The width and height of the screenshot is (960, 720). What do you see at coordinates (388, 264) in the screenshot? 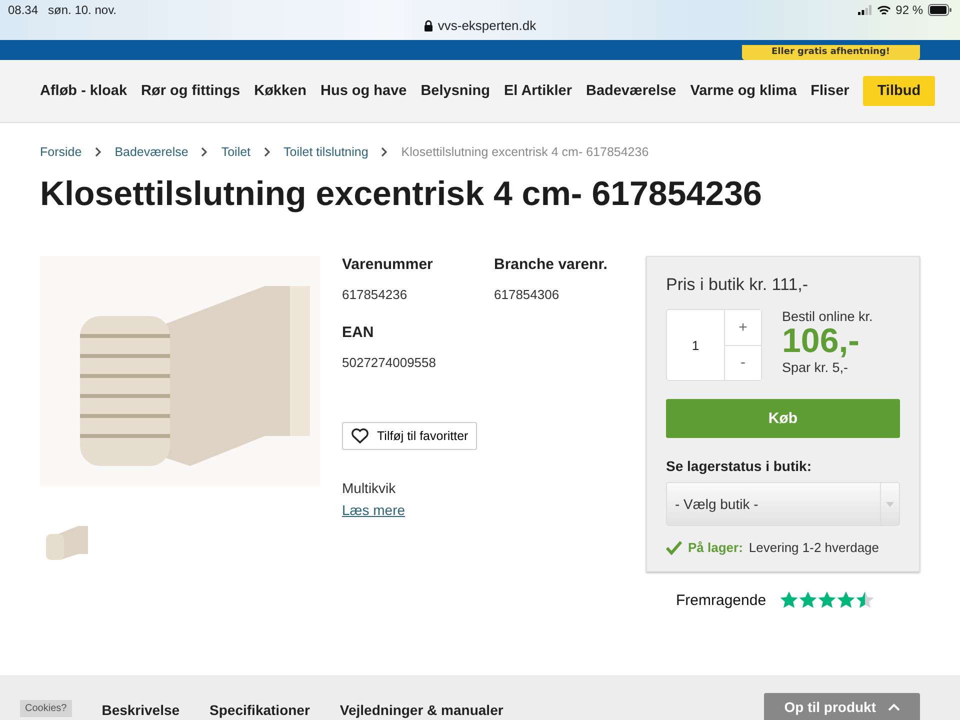
I see `spec-label: Varenummer` at bounding box center [388, 264].